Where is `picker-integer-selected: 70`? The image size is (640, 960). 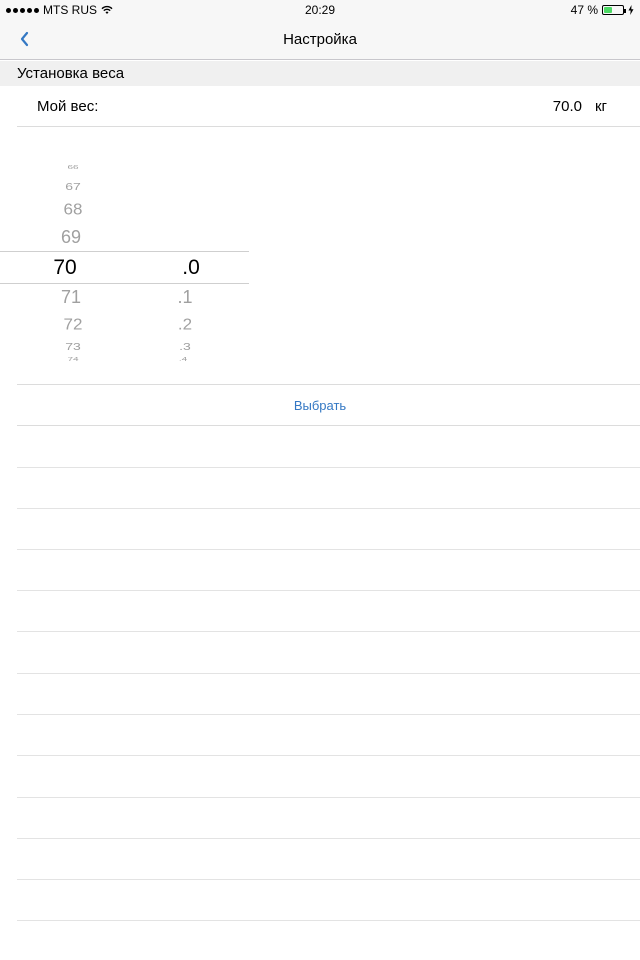 picker-integer-selected: 70 is located at coordinates (65, 268).